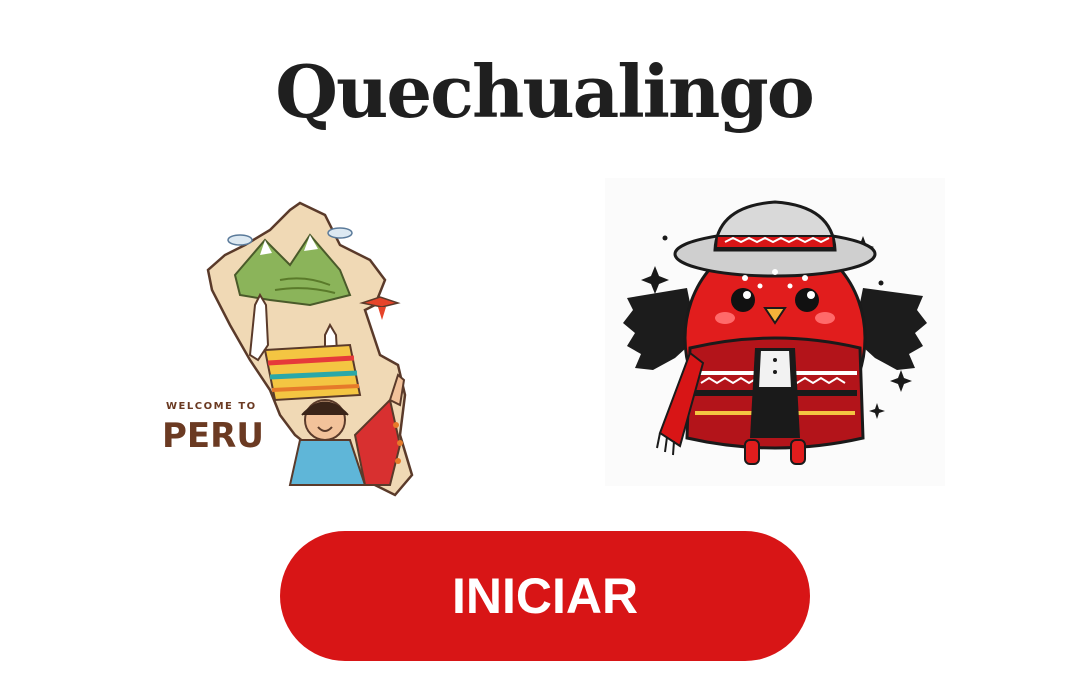  I want to click on app-title: Quechualingo, so click(544, 91).